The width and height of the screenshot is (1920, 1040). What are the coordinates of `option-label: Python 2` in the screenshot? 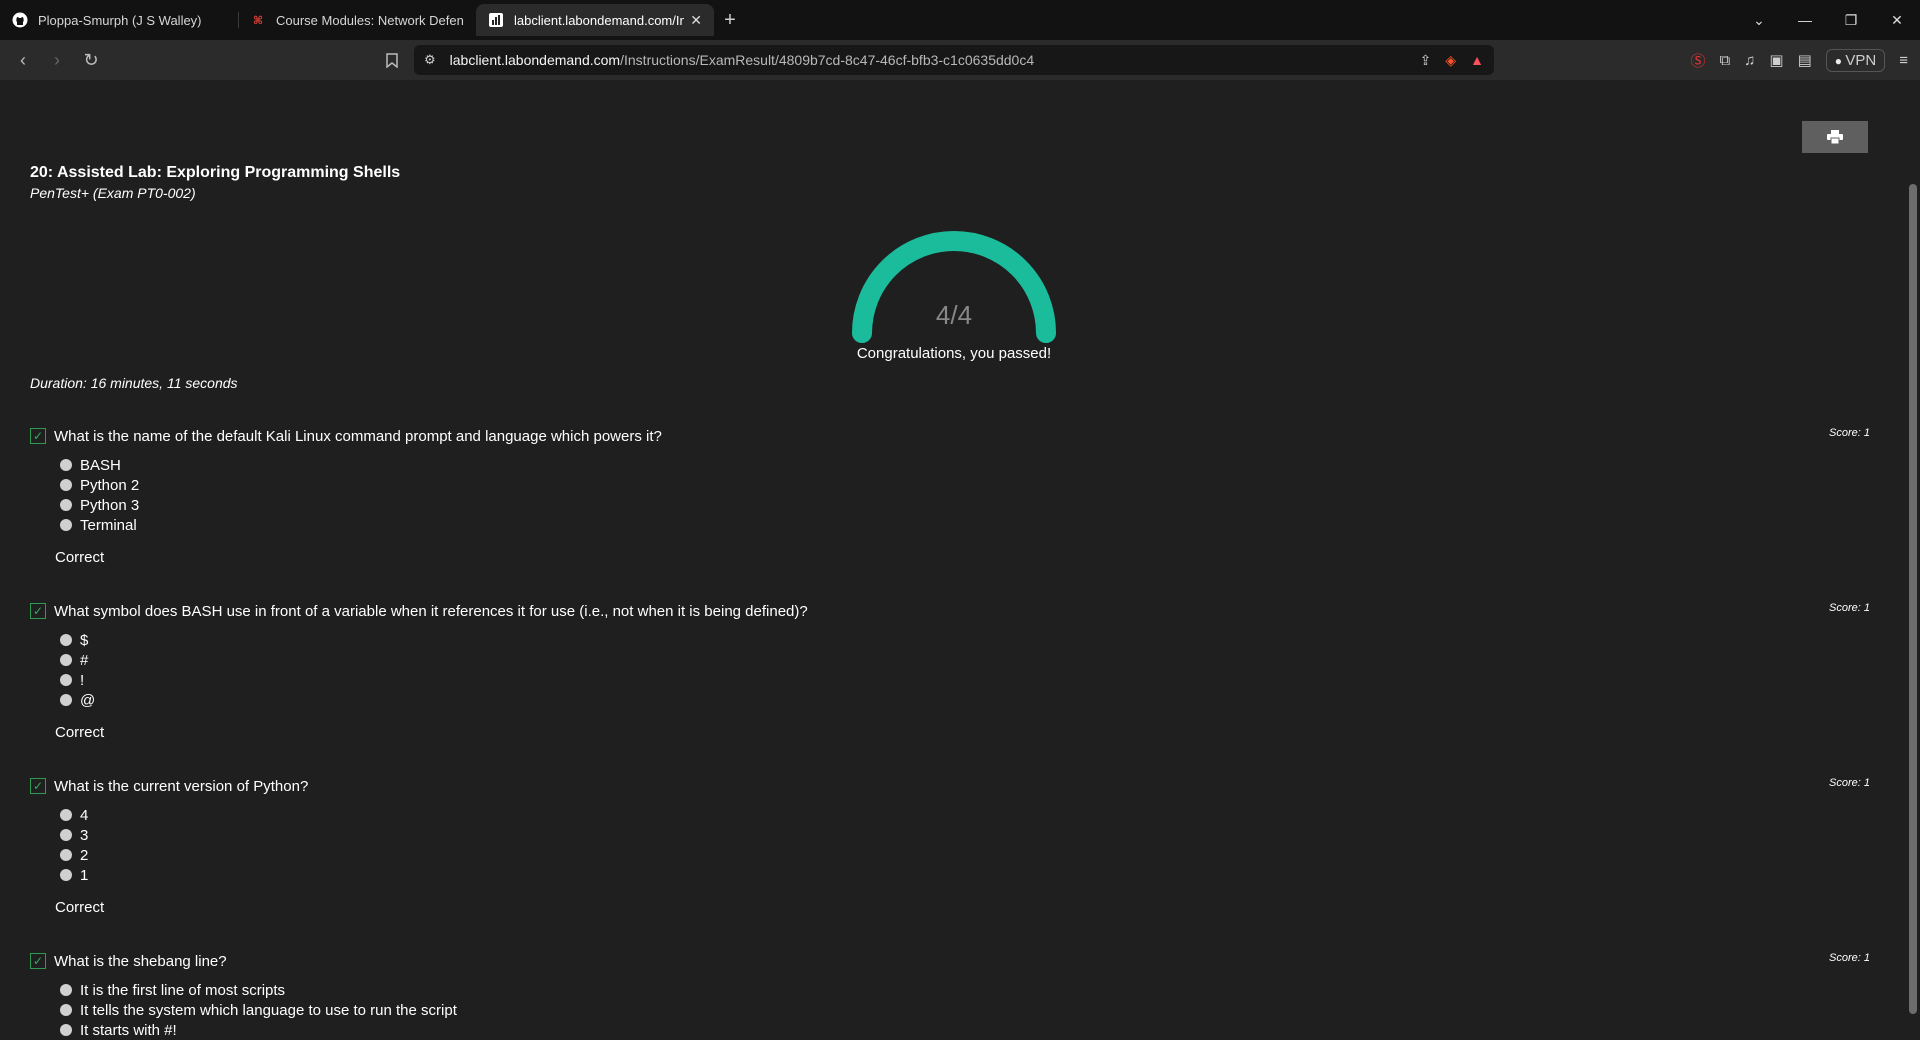 It's located at (110, 485).